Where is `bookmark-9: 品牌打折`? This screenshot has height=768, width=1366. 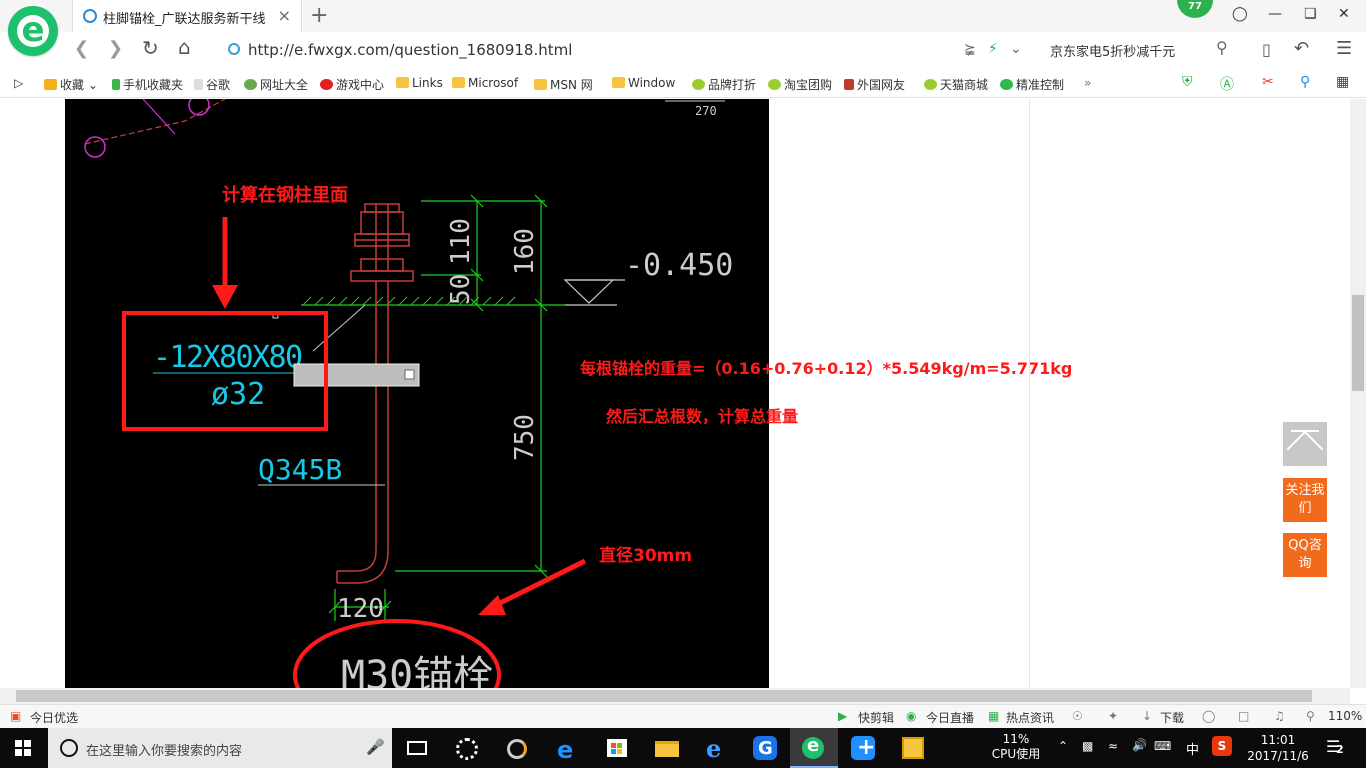
bookmark-9: 品牌打折 is located at coordinates (724, 84).